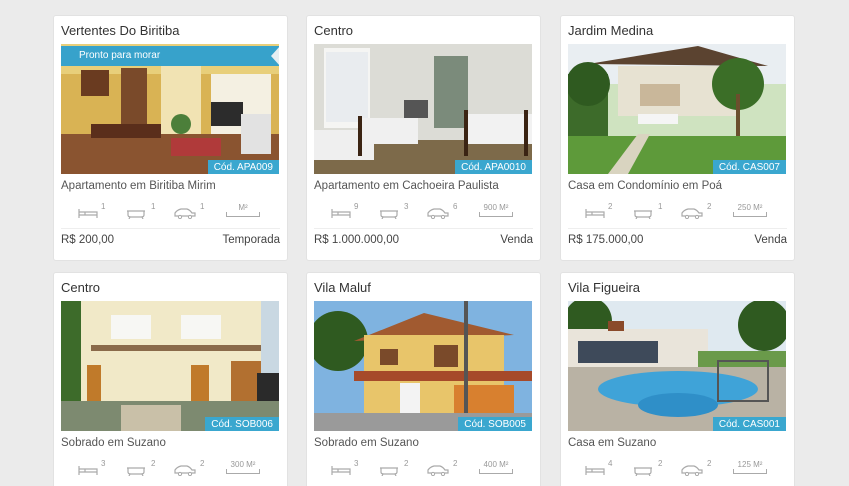 The width and height of the screenshot is (849, 486). What do you see at coordinates (242, 424) in the screenshot?
I see `listing-code-badge: Cód. SOB006` at bounding box center [242, 424].